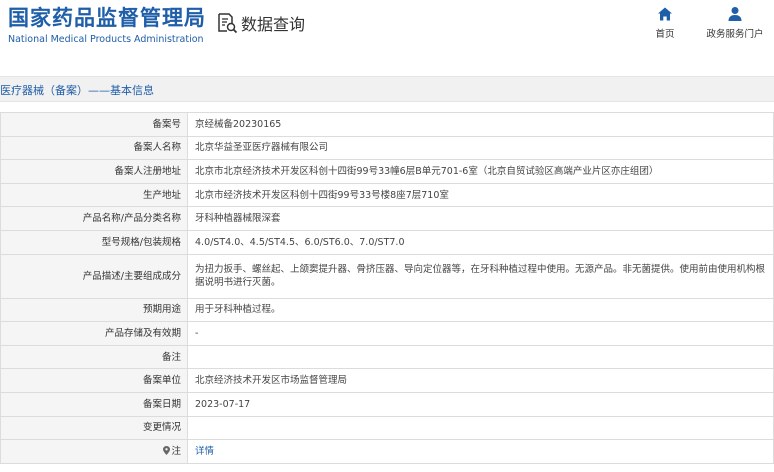  Describe the element at coordinates (735, 34) in the screenshot. I see `nav-service-portal-label: 政务服务门户` at that location.